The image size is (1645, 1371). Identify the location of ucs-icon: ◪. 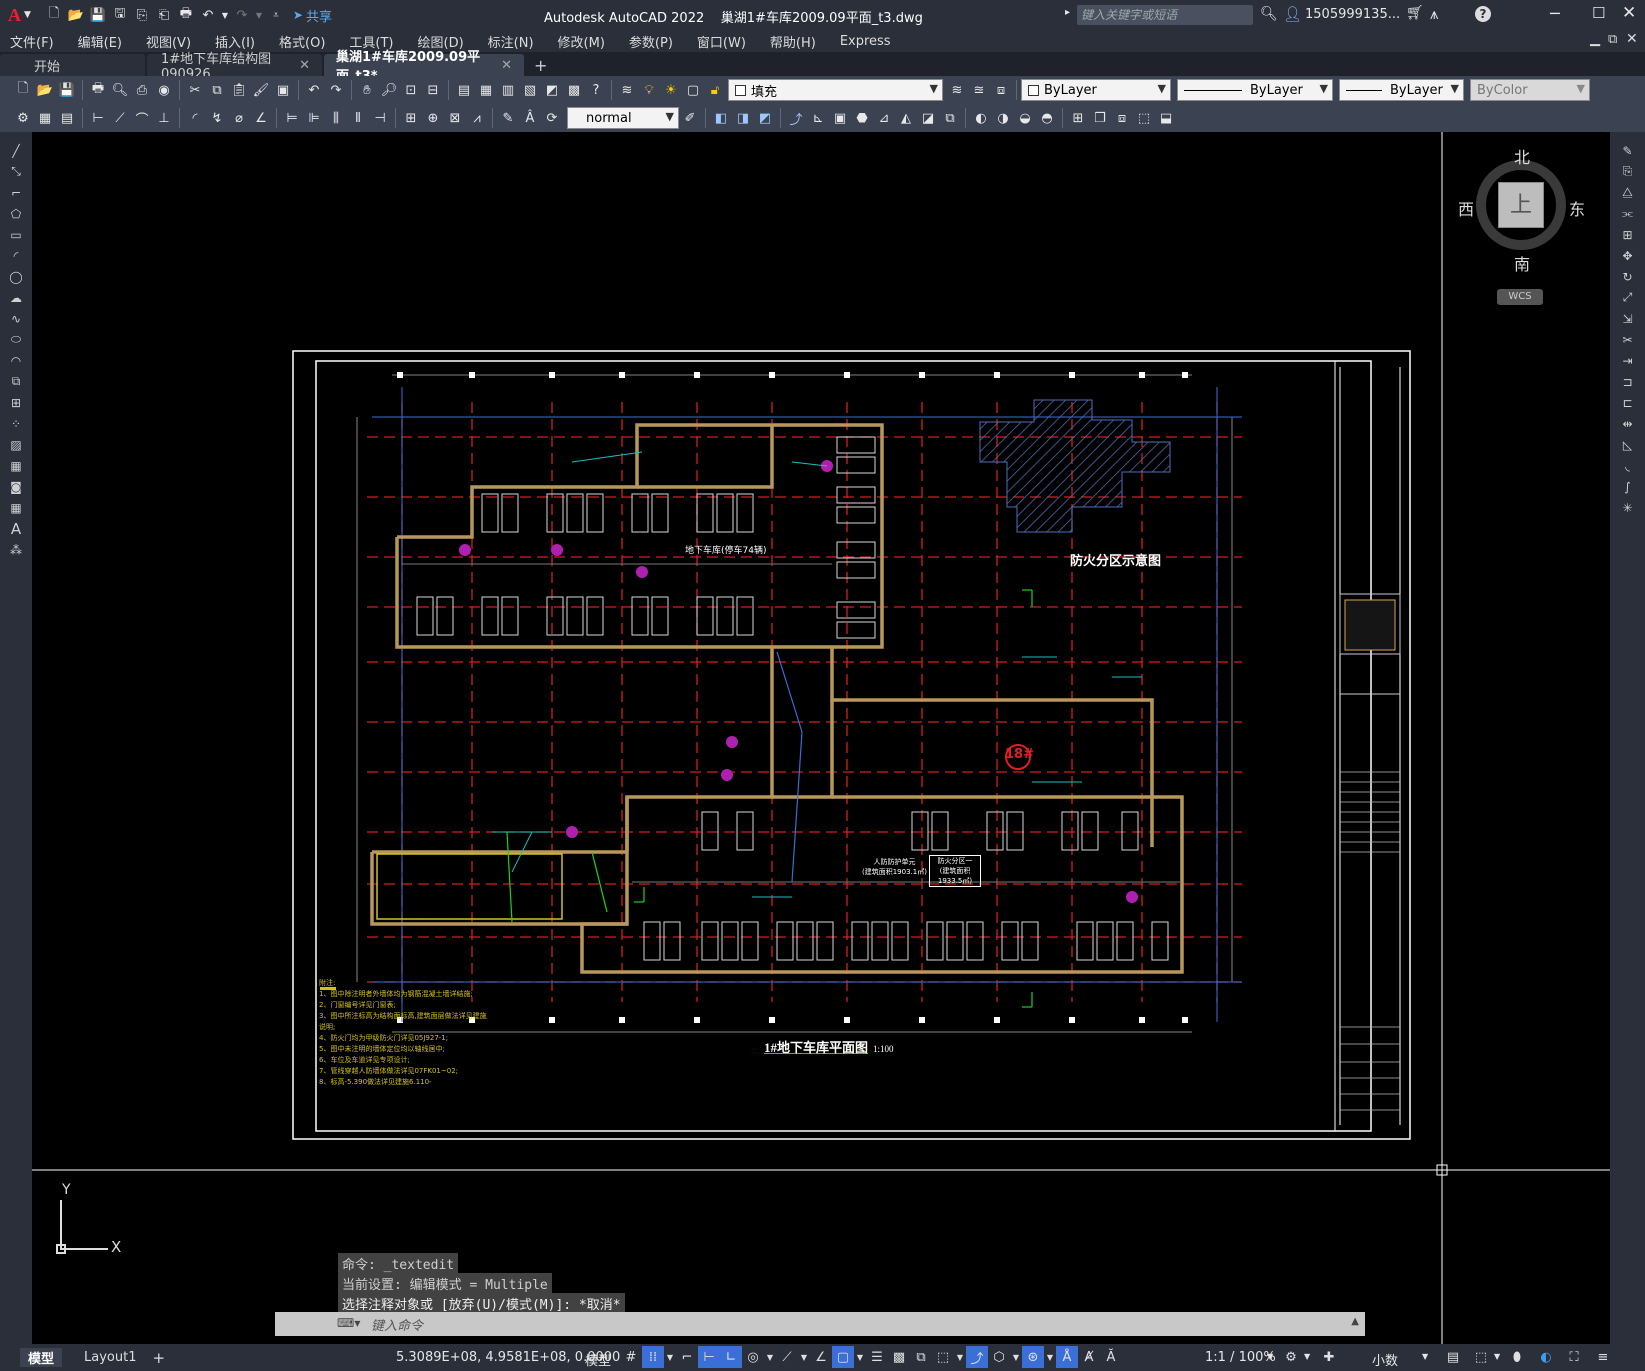
(928, 118).